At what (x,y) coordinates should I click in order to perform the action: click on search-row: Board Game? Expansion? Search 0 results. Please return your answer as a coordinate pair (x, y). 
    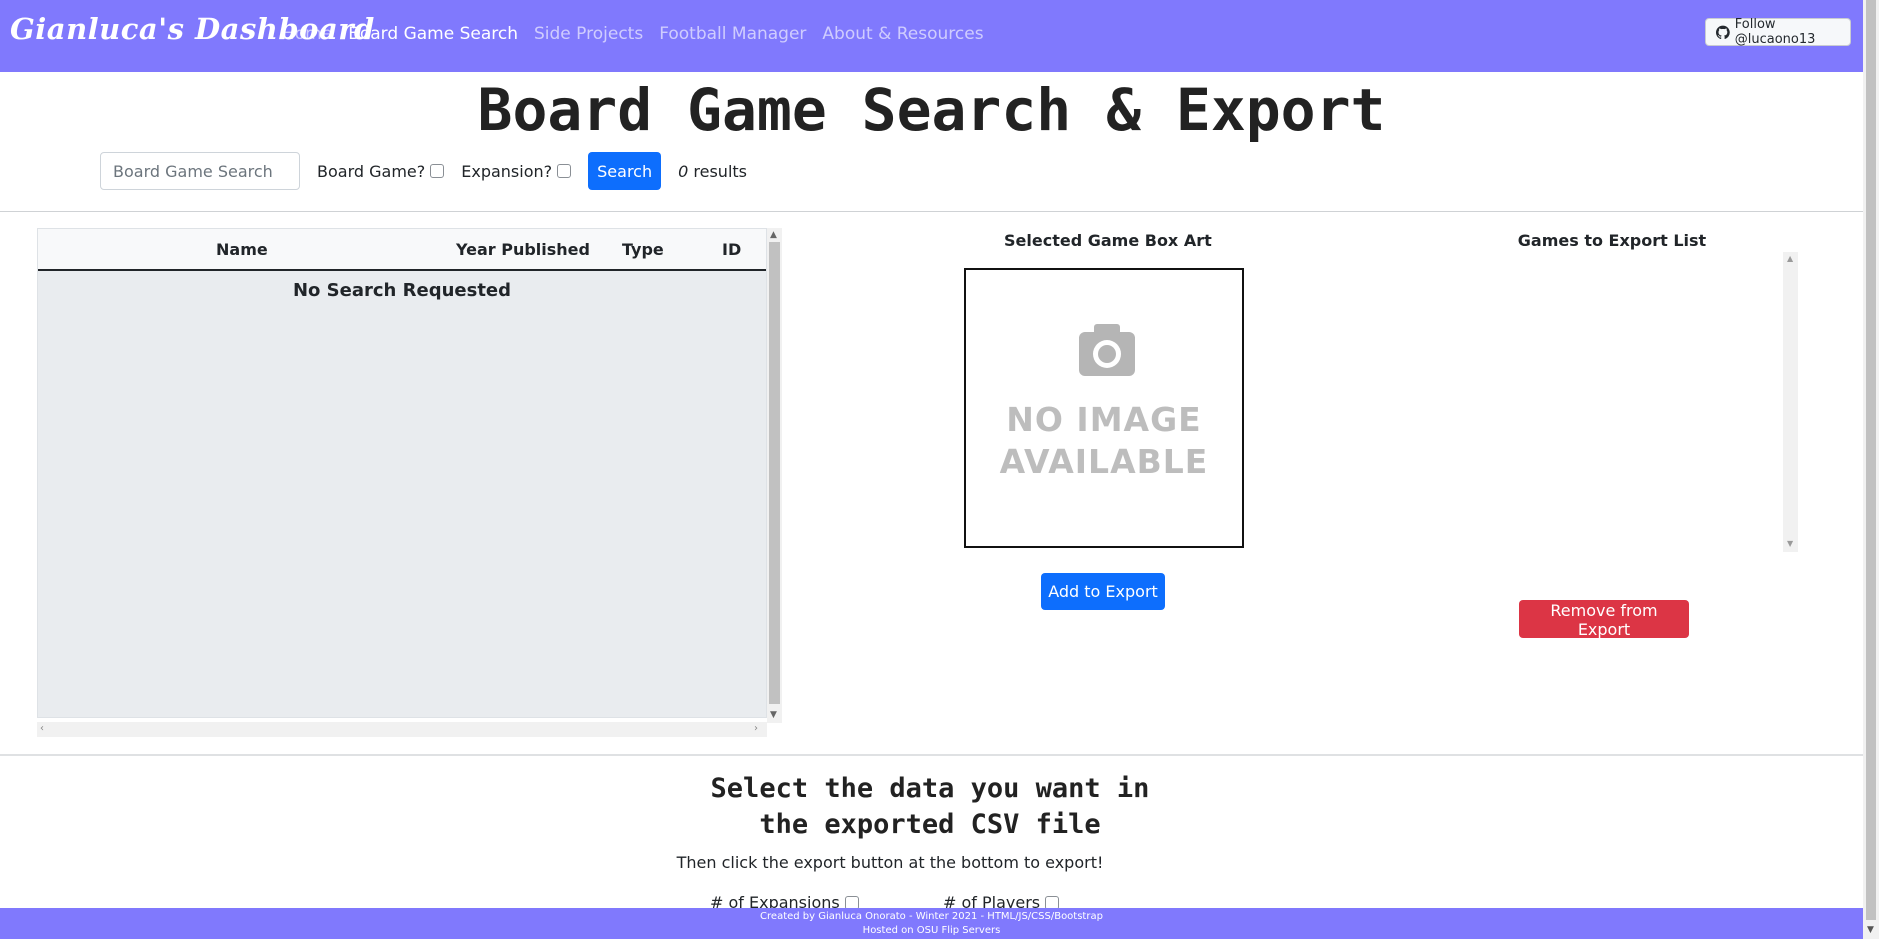
    Looking at the image, I should click on (423, 171).